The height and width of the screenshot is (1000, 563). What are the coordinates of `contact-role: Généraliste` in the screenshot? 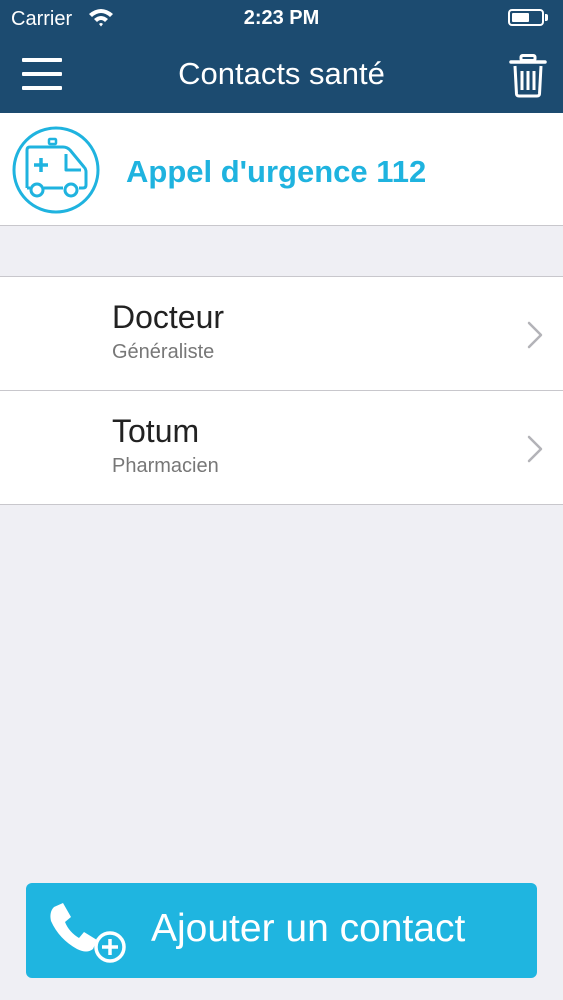 It's located at (163, 352).